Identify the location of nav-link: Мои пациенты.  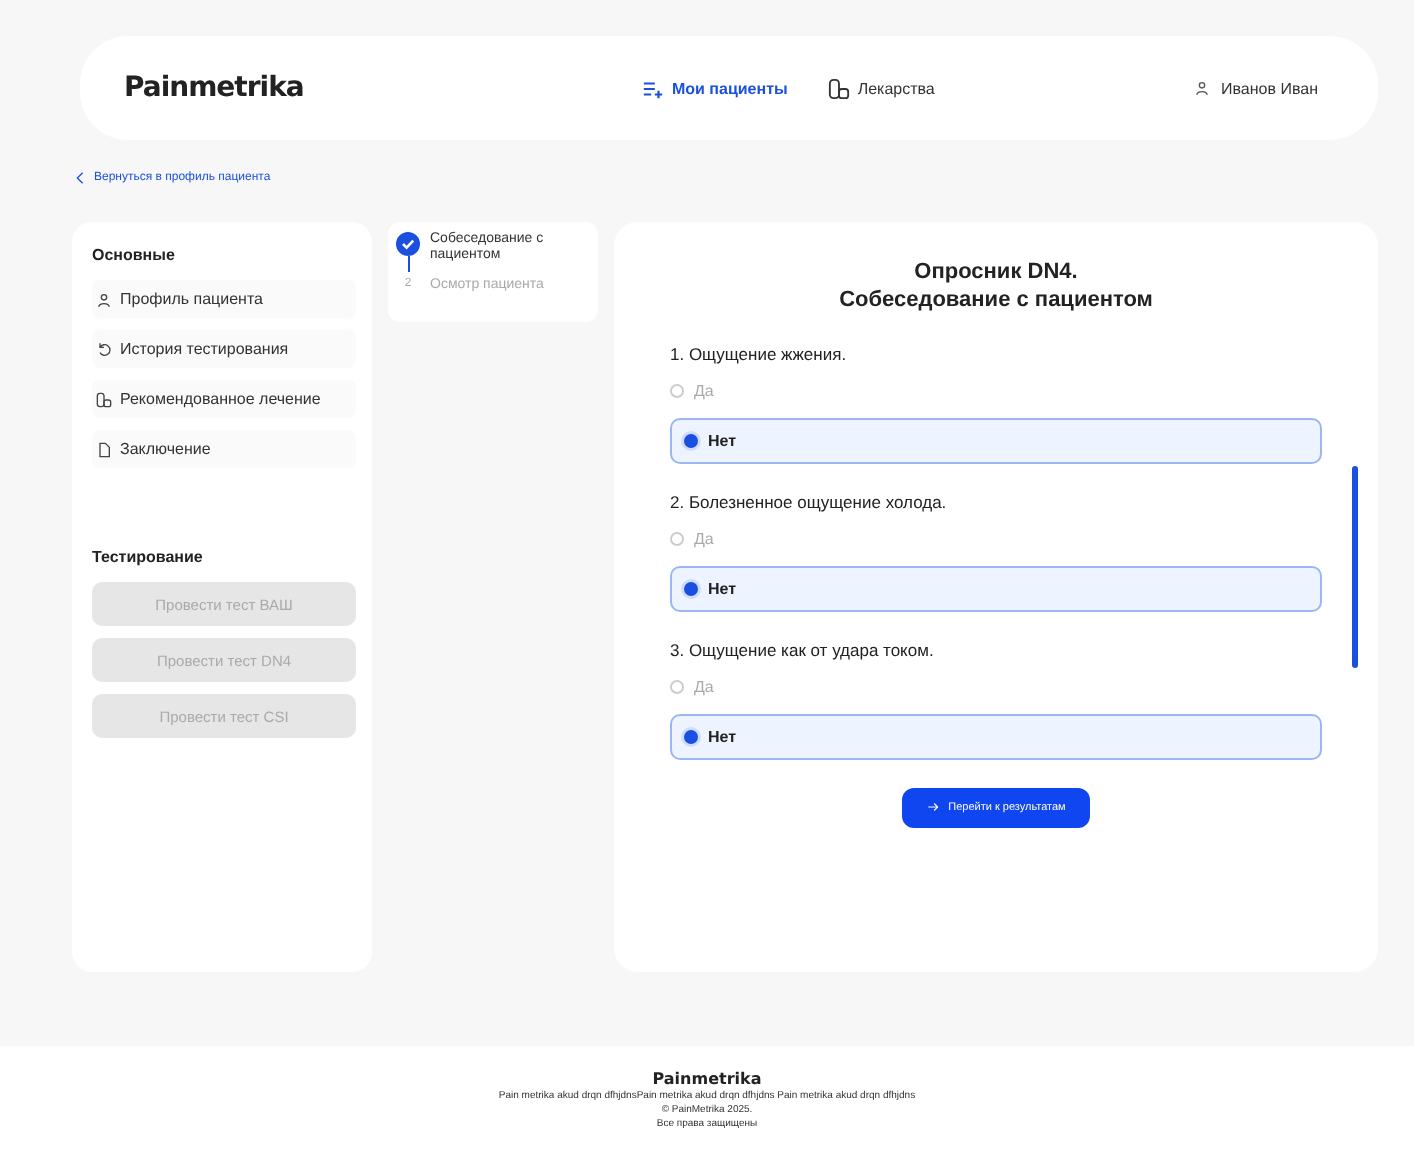
(714, 88).